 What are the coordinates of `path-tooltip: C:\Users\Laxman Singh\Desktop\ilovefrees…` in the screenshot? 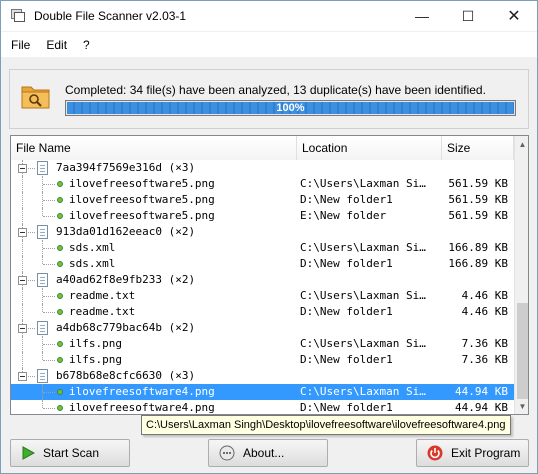 It's located at (326, 425).